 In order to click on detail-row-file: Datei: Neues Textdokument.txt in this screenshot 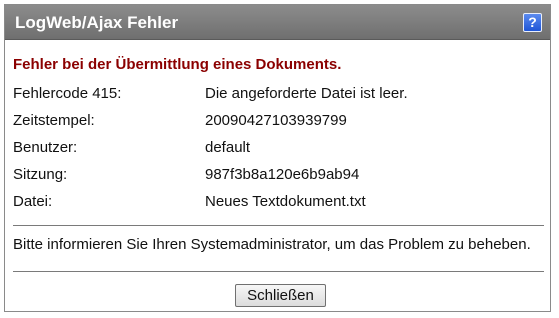, I will do `click(278, 203)`.